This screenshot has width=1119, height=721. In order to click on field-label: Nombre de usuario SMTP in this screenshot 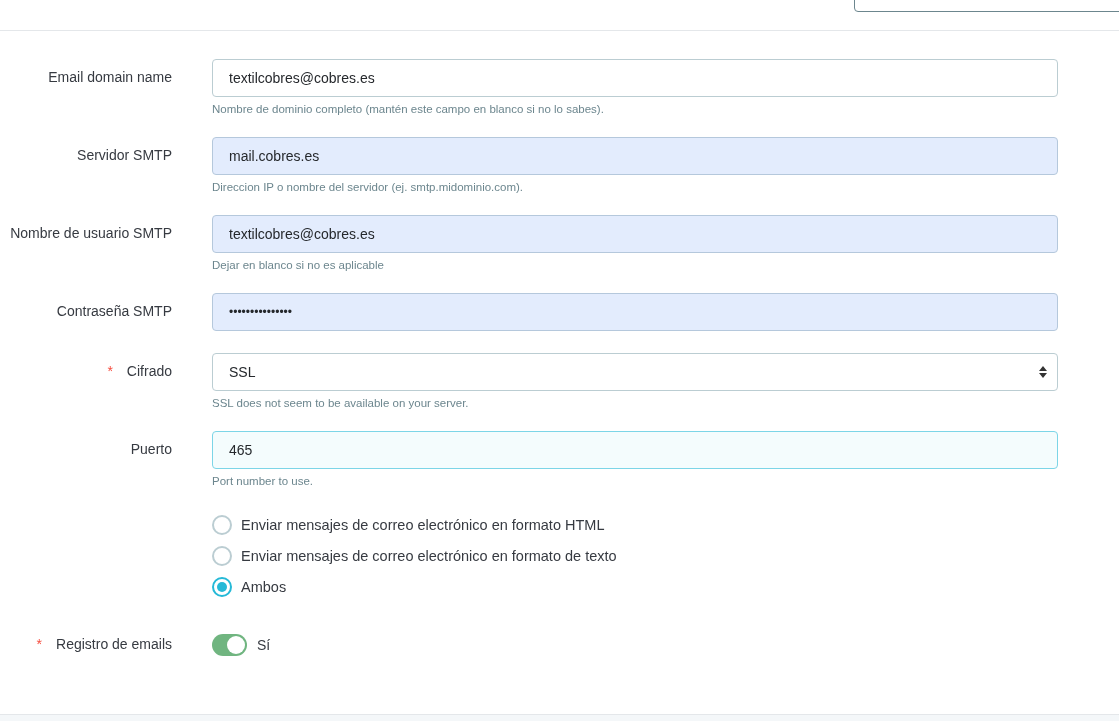, I will do `click(91, 233)`.